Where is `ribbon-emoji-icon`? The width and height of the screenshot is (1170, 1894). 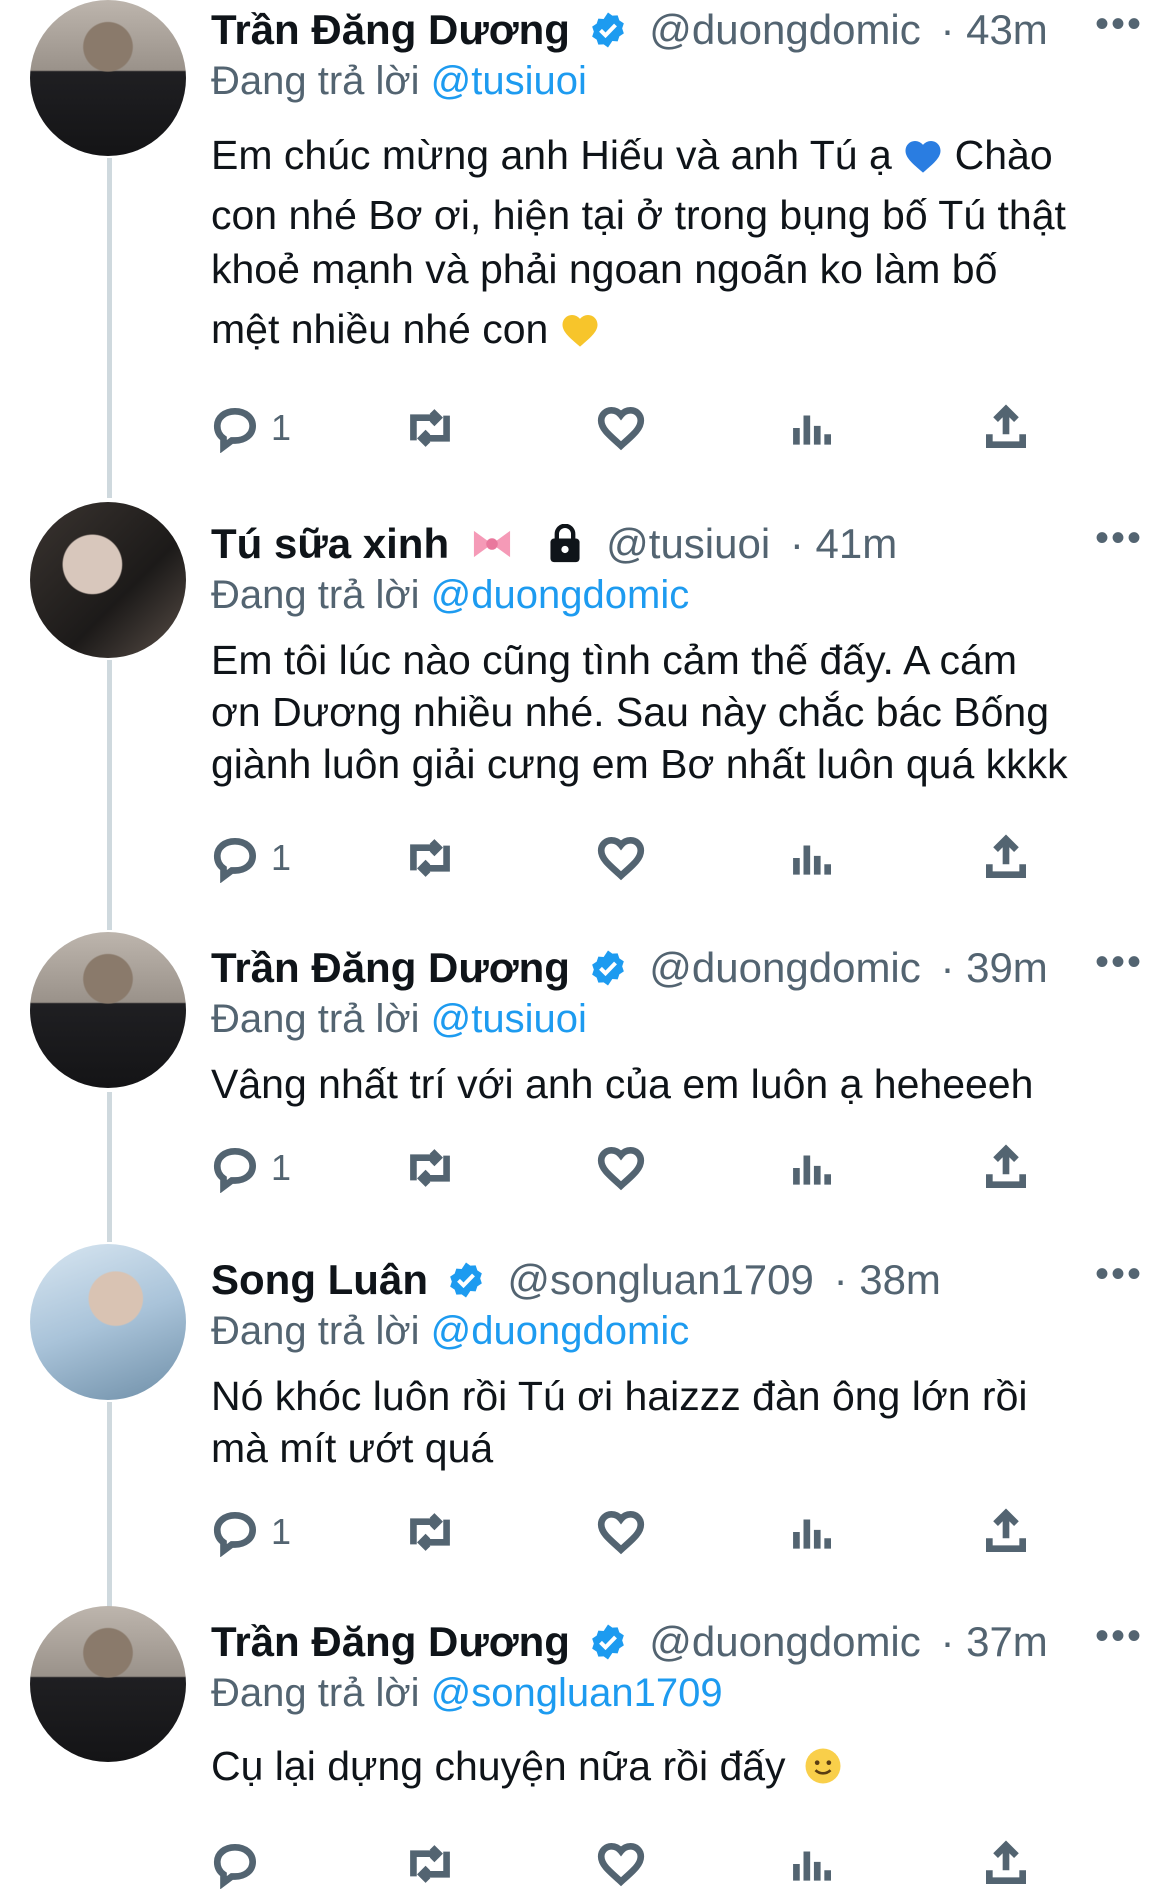 ribbon-emoji-icon is located at coordinates (492, 550).